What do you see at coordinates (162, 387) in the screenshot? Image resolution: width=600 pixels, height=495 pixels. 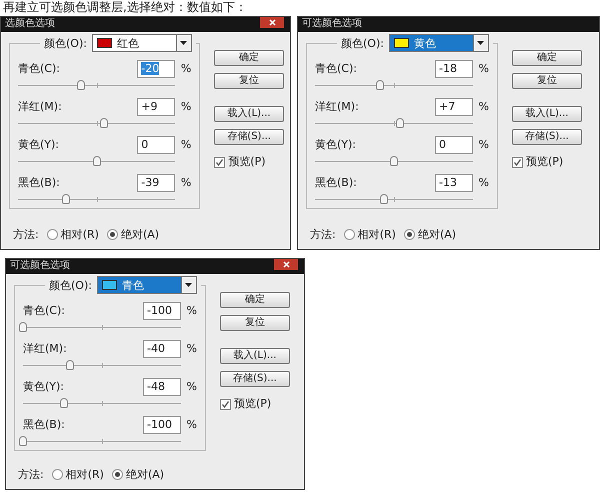 I see `value-field: -48` at bounding box center [162, 387].